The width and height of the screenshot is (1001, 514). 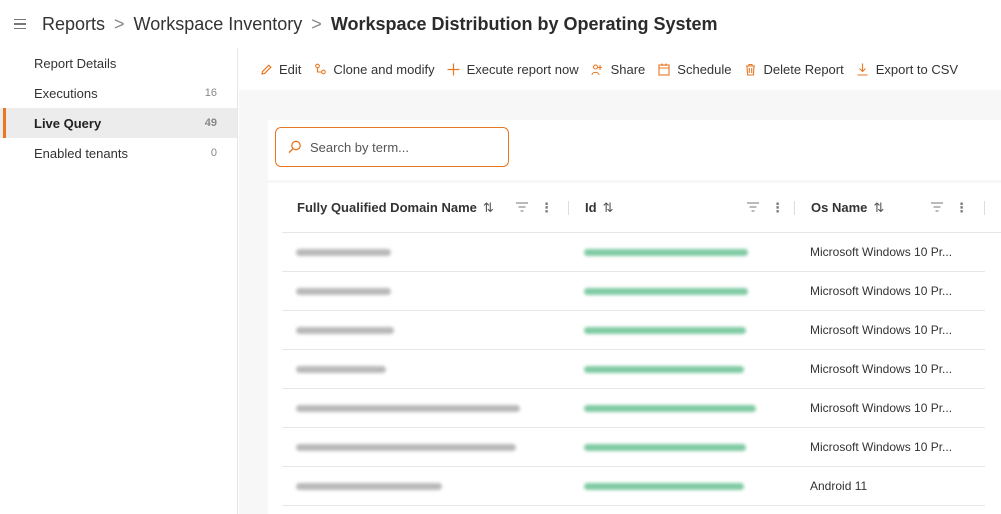 I want to click on sidebar-item-count: 0, so click(x=213, y=153).